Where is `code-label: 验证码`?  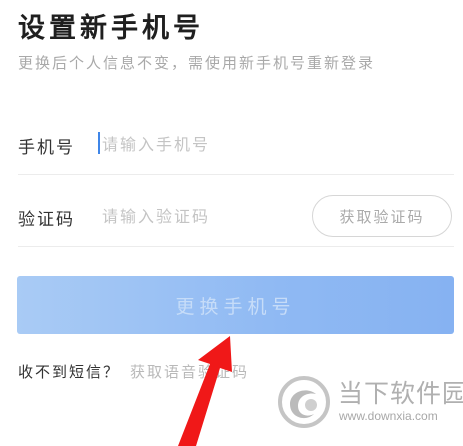 code-label: 验证码 is located at coordinates (46, 220).